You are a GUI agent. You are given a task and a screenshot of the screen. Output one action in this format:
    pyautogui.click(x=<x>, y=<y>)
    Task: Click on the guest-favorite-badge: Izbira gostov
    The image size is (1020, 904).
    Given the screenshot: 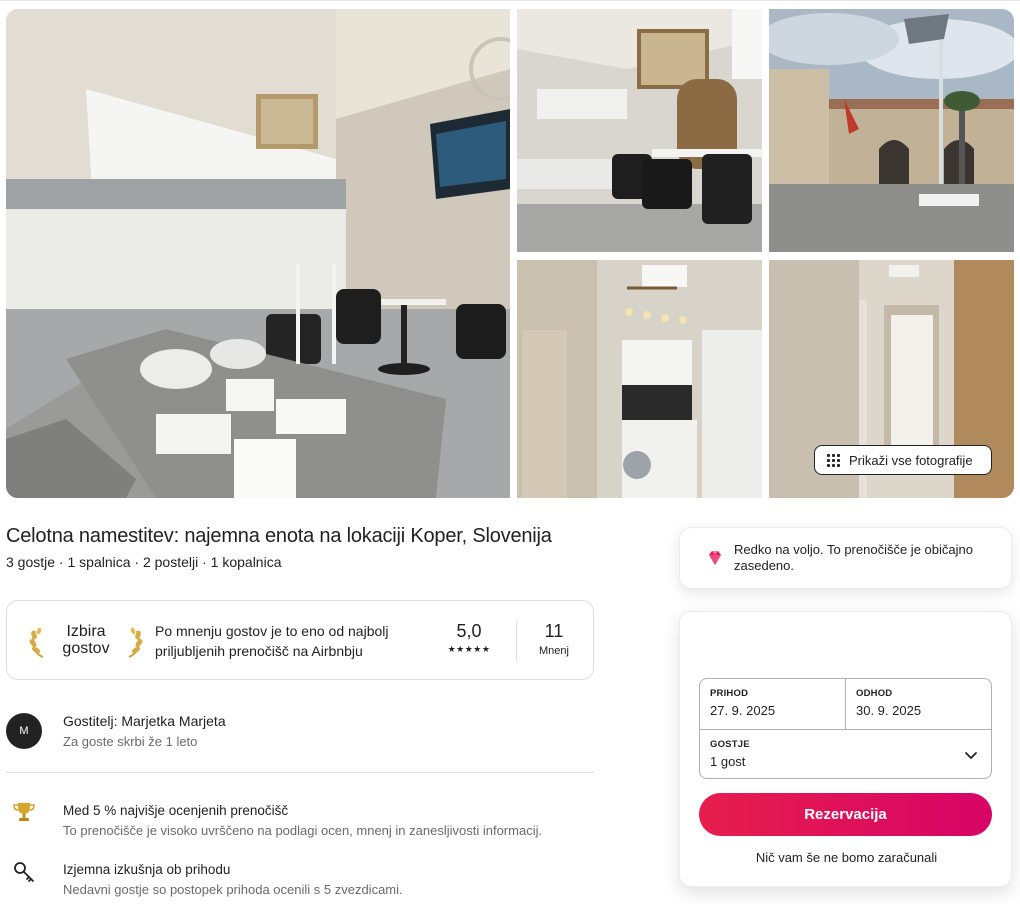 What is the action you would take?
    pyautogui.click(x=86, y=641)
    